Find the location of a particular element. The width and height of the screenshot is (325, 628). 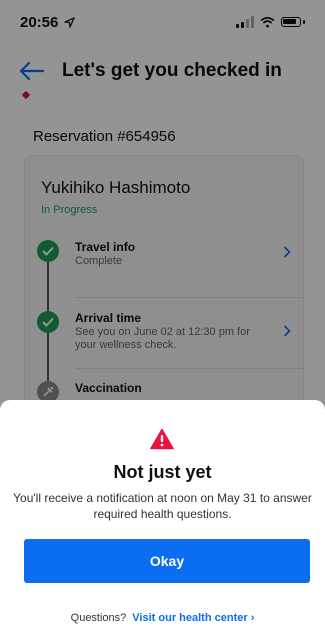

questions-row: Questions? Visit our health center › is located at coordinates (162, 618).